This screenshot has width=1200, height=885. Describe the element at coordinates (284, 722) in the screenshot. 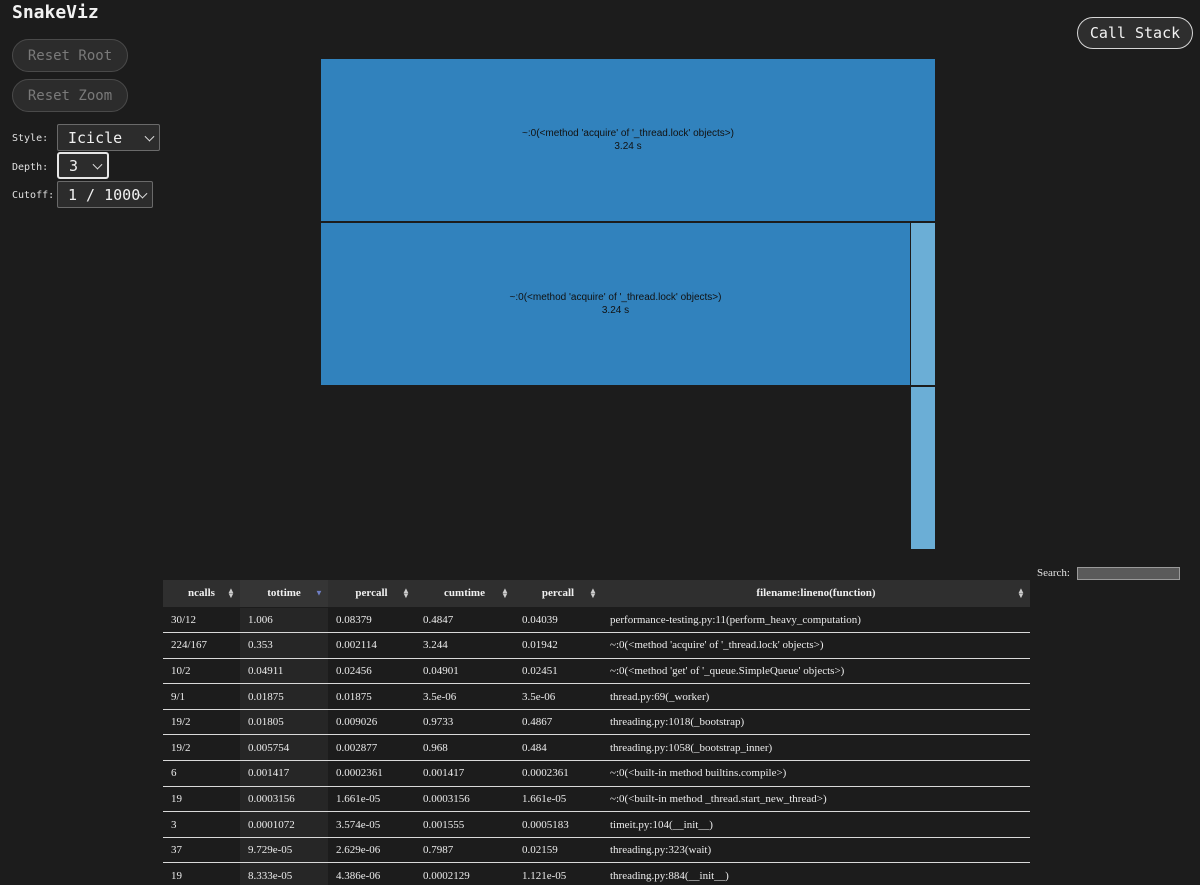

I see `cell-tottime: 0.01805` at that location.